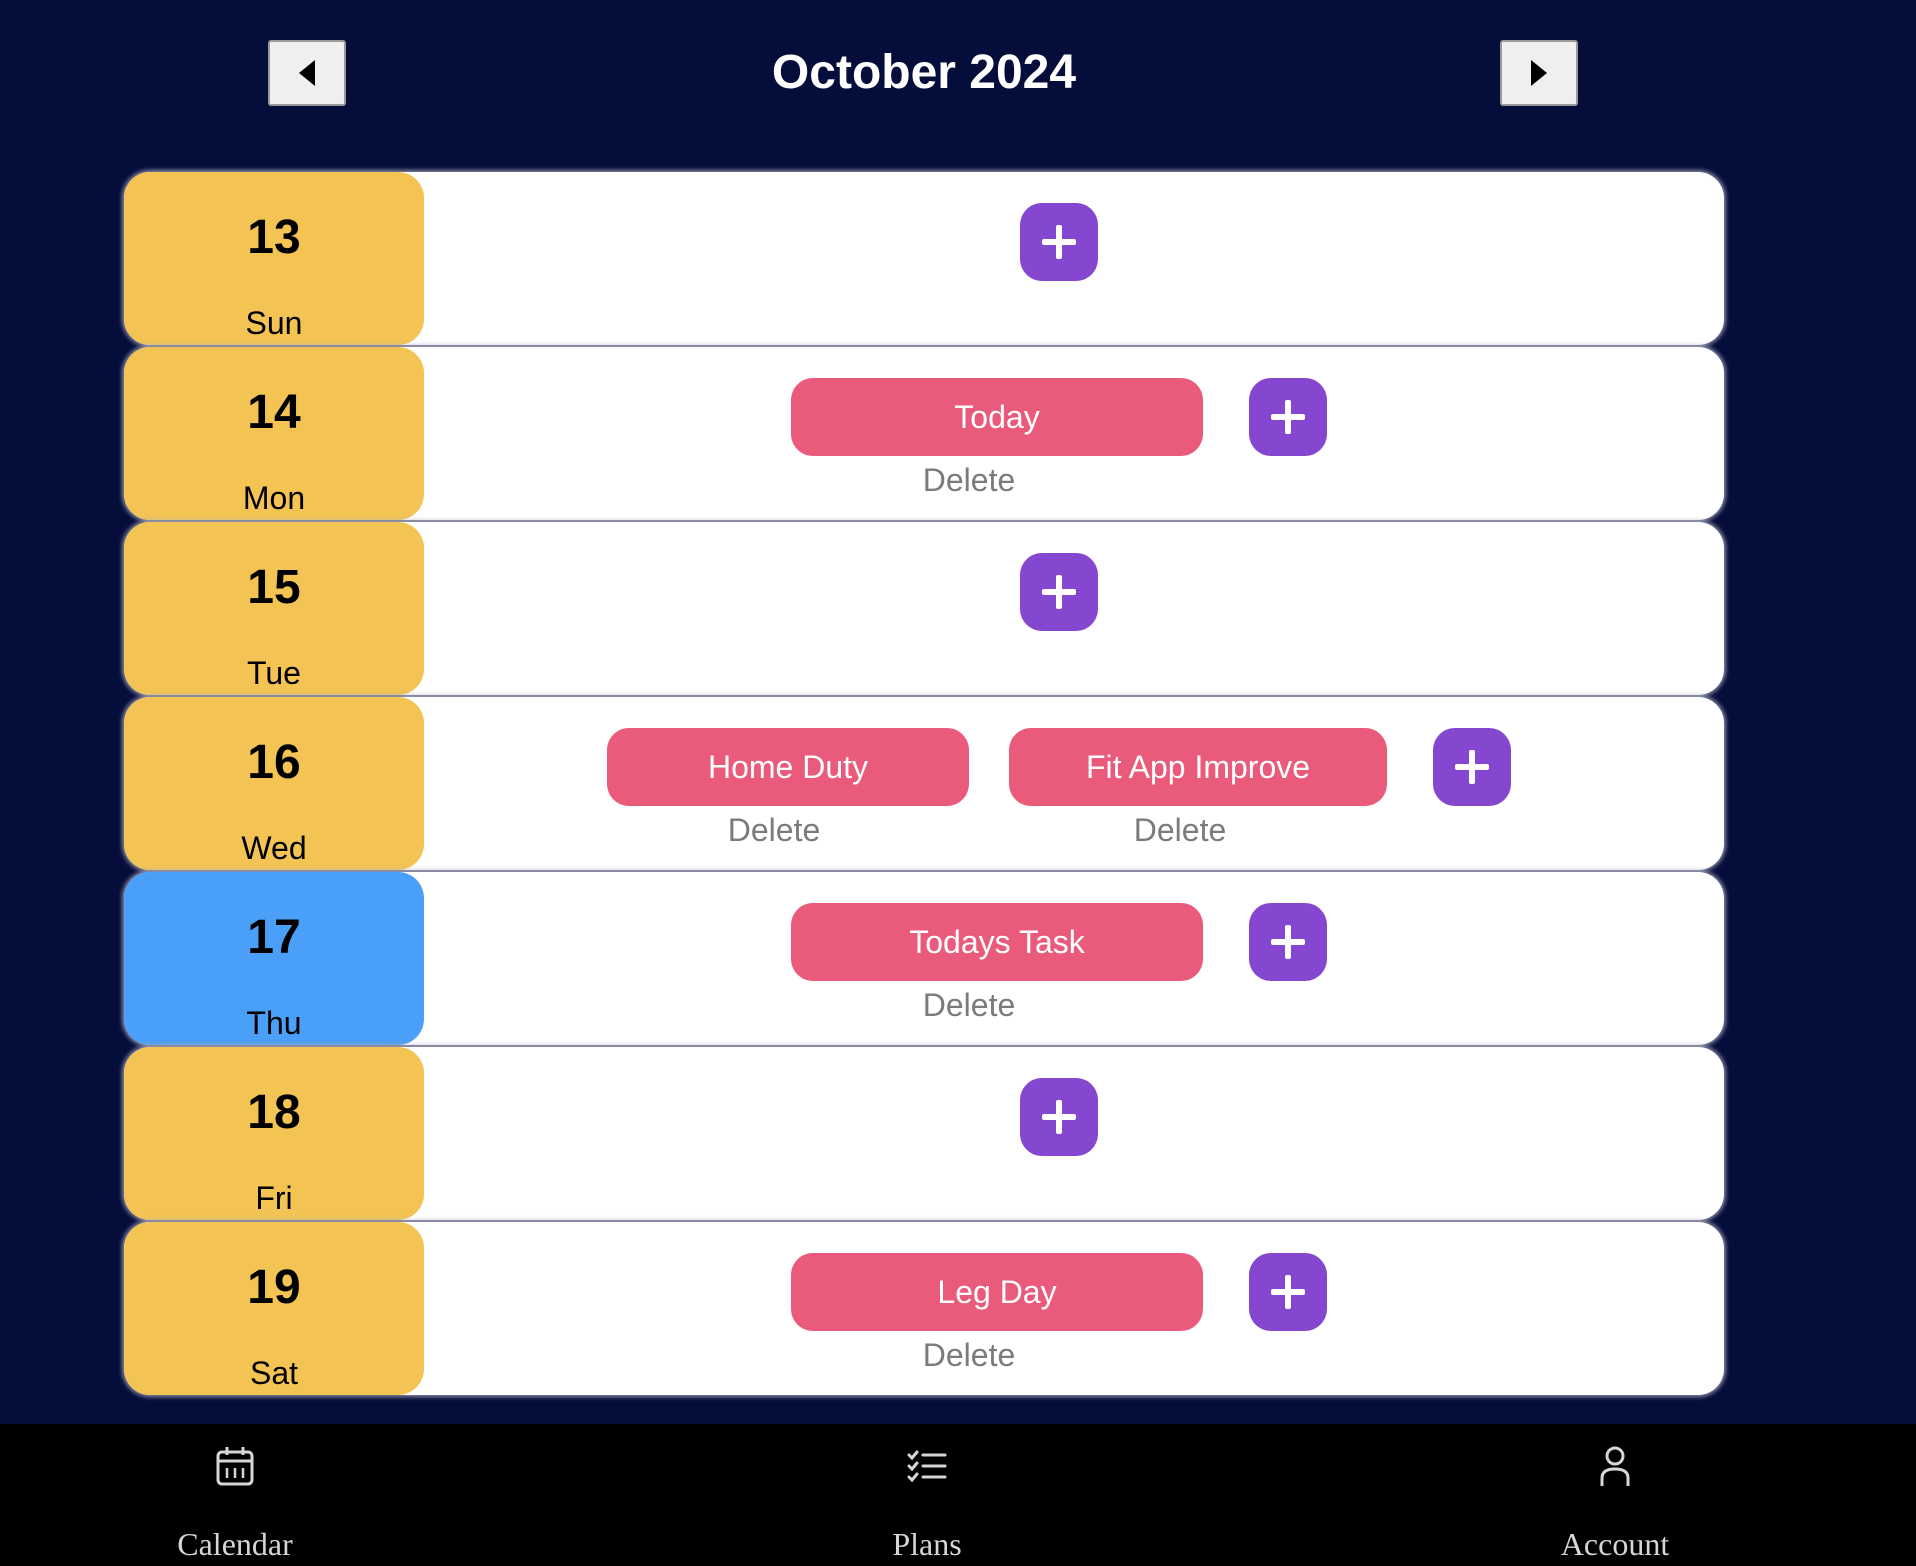 The image size is (1916, 1566). What do you see at coordinates (997, 942) in the screenshot?
I see `plan-pill: Todays Task` at bounding box center [997, 942].